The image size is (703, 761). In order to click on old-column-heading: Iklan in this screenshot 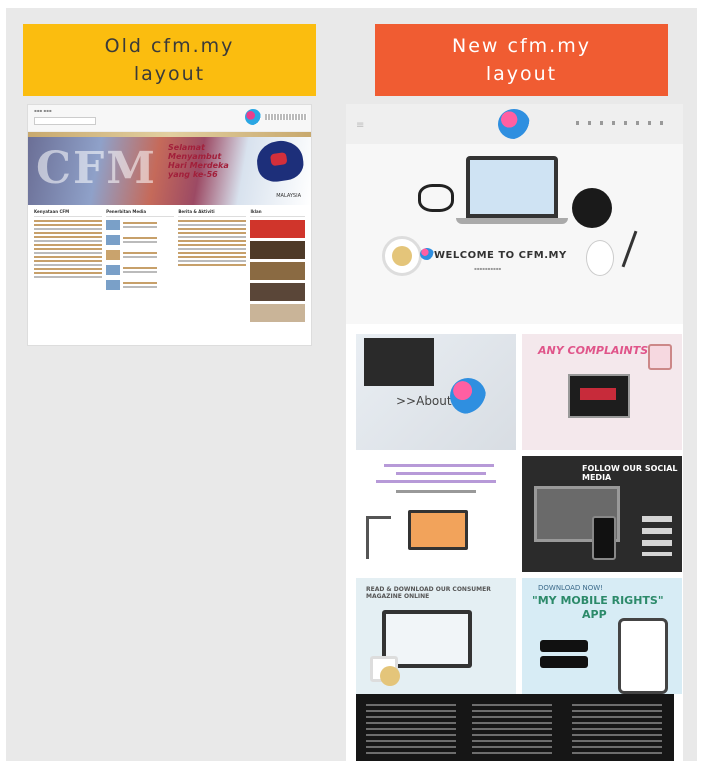, I will do `click(277, 213)`.